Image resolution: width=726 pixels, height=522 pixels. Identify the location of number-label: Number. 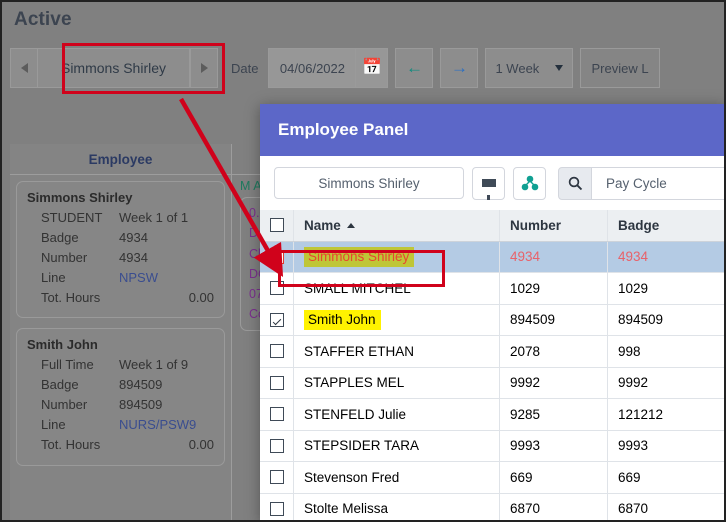
(64, 405).